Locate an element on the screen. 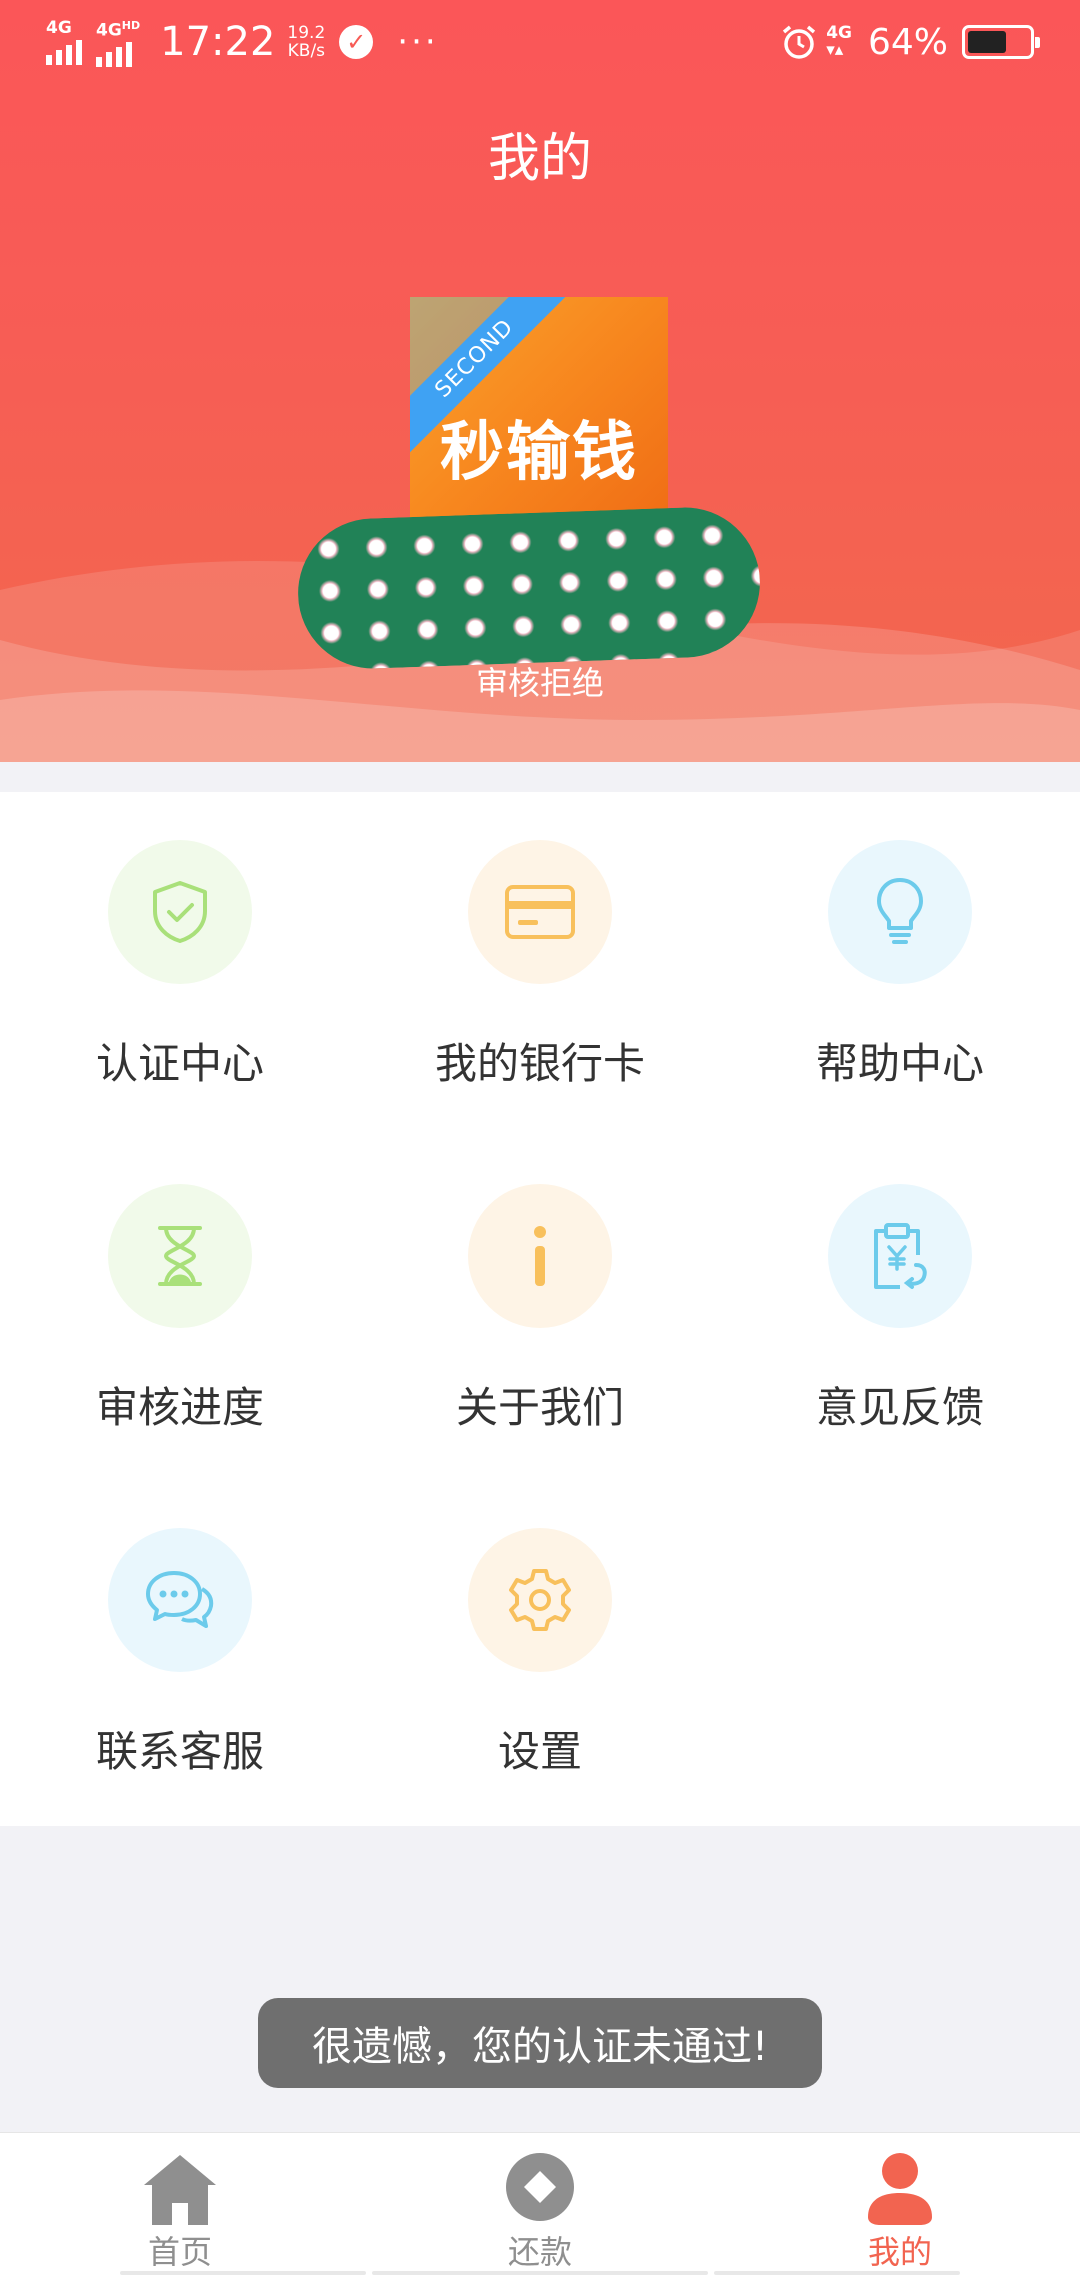  menu-item-feedback: 意见反馈 is located at coordinates (900, 1286).